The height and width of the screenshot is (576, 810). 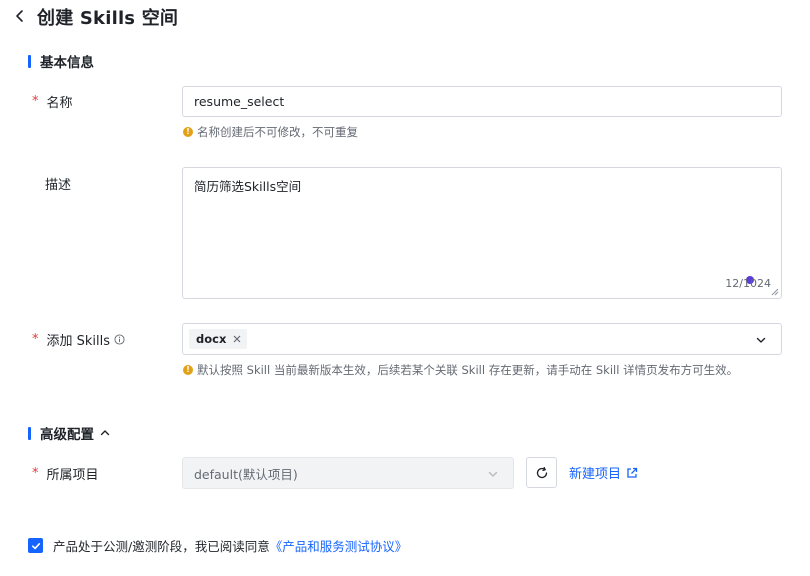 What do you see at coordinates (339, 545) in the screenshot?
I see `agreement-link: 《产品和服务测试协议》` at bounding box center [339, 545].